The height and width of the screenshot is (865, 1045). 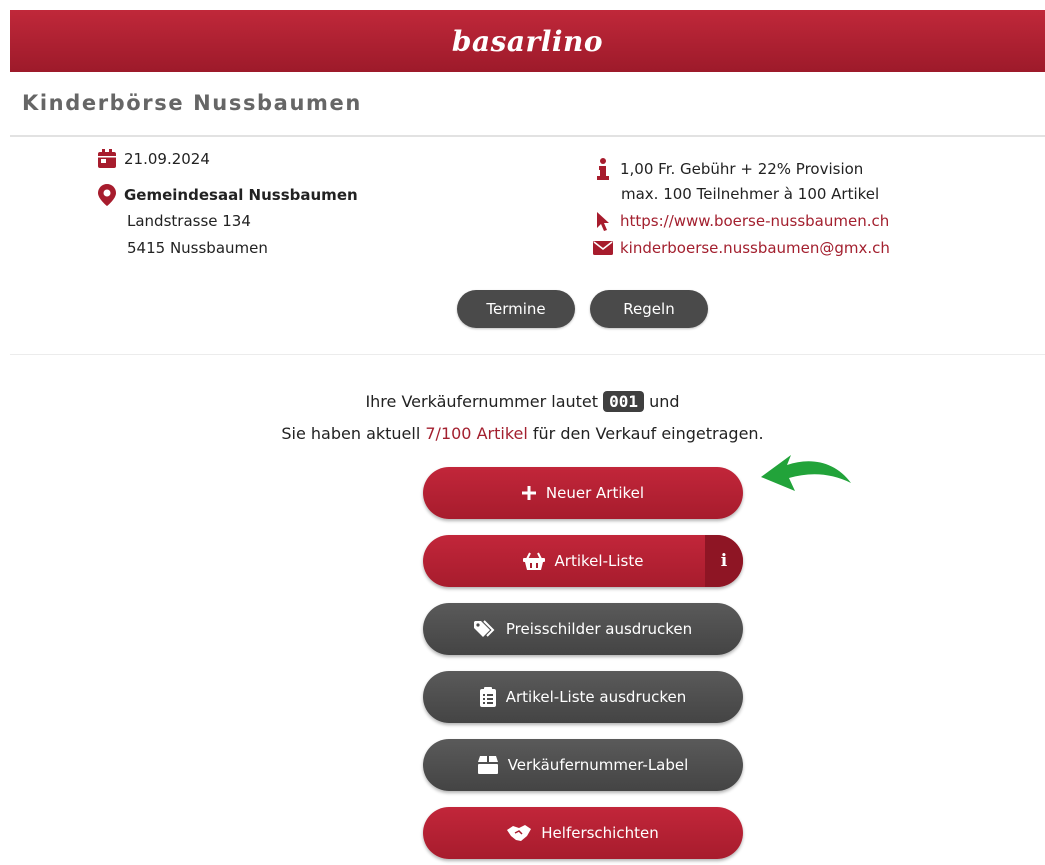 What do you see at coordinates (755, 248) in the screenshot?
I see `email-link: kinderboerse.nussbaumen@gmx.ch` at bounding box center [755, 248].